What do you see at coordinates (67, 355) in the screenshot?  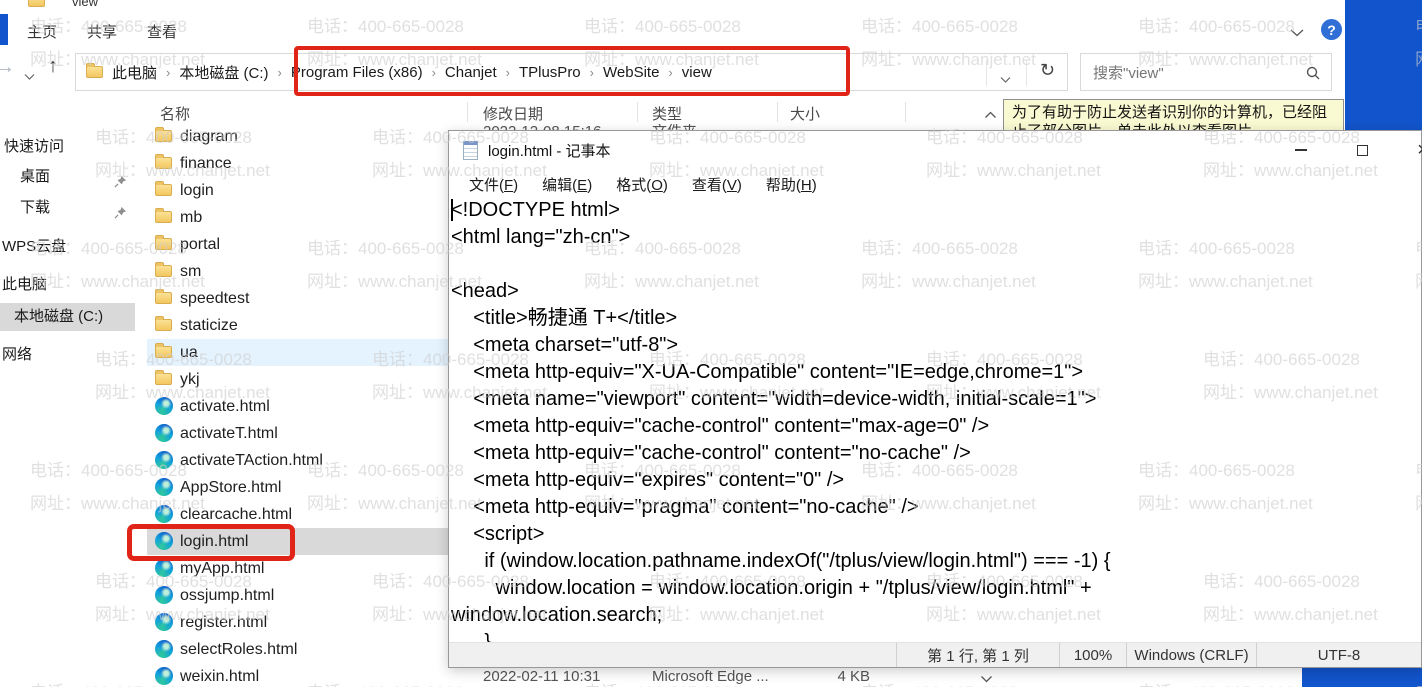 I see `sidebar-item-network: 网络` at bounding box center [67, 355].